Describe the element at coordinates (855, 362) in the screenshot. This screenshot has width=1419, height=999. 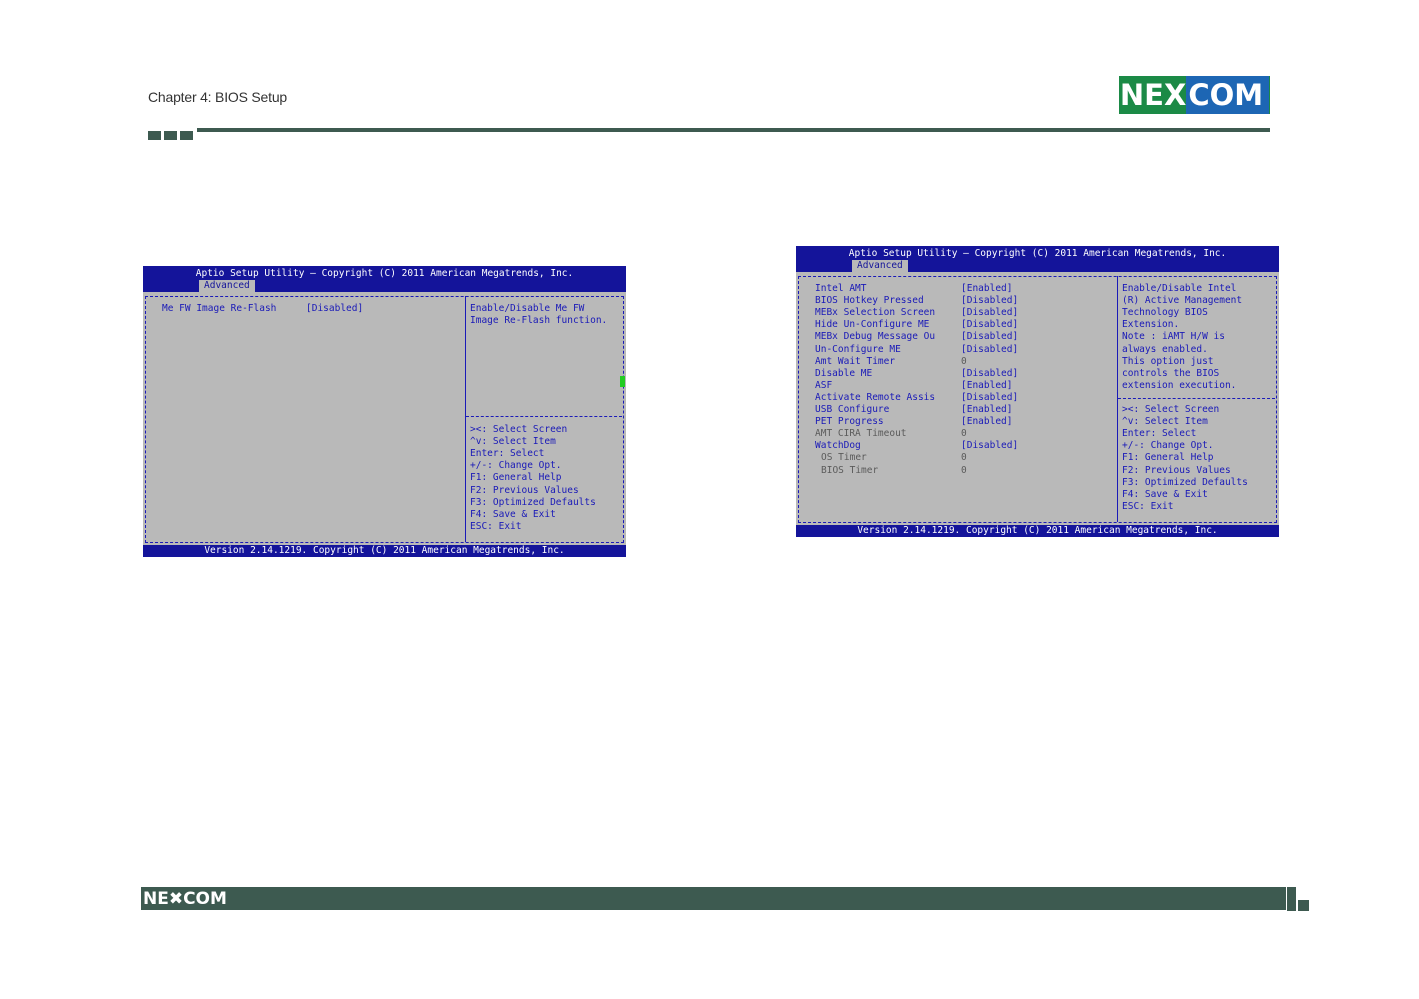
I see `setting-label: Amt Wait Timer` at that location.